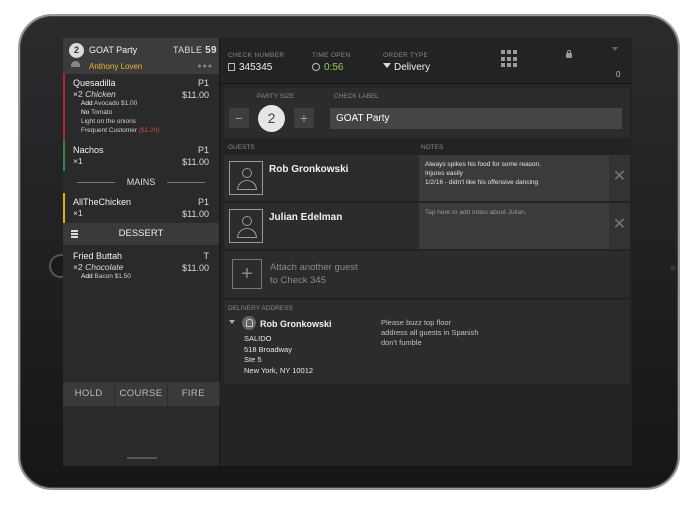 The width and height of the screenshot is (696, 508). I want to click on grid-icon, so click(510, 59).